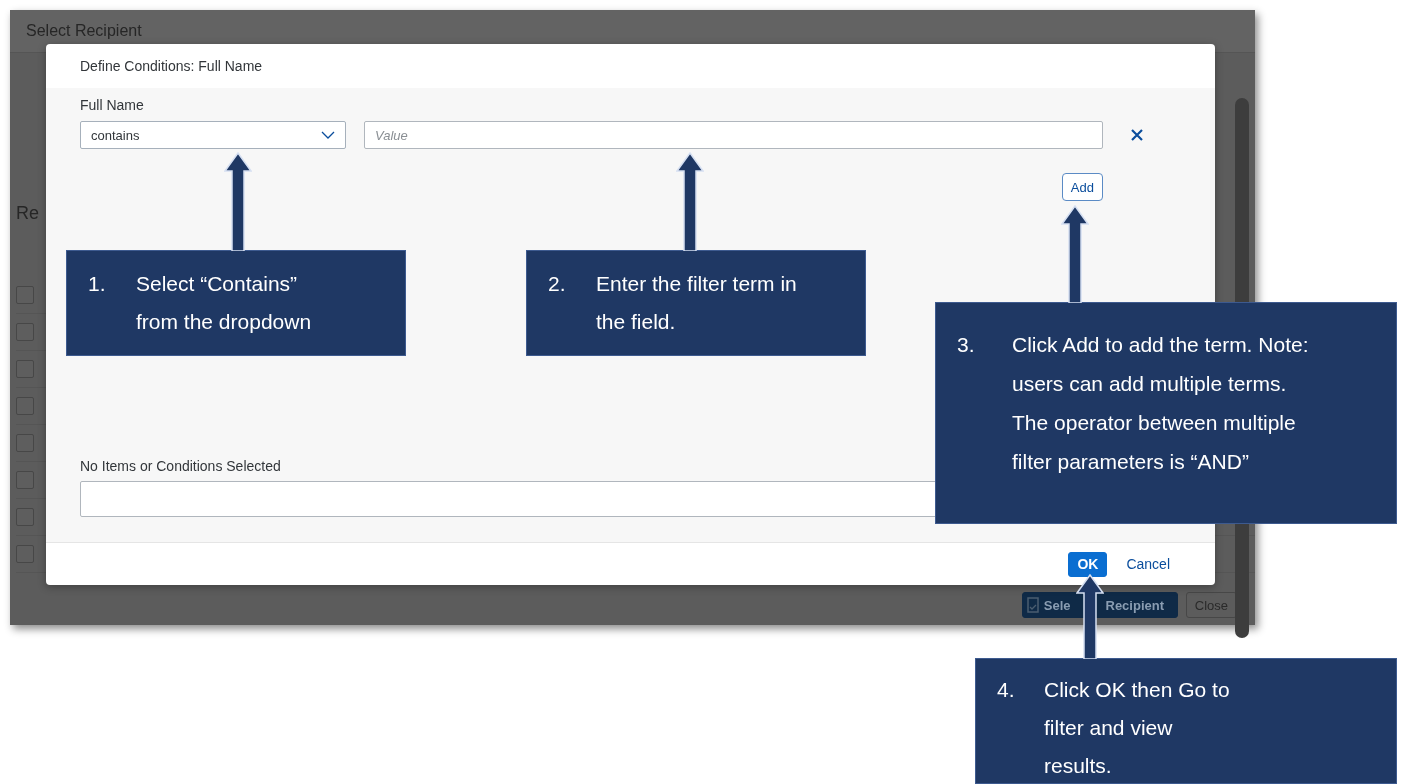 This screenshot has height=784, width=1404. What do you see at coordinates (697, 303) in the screenshot?
I see `callout-text: Enter the filter term in the field.` at bounding box center [697, 303].